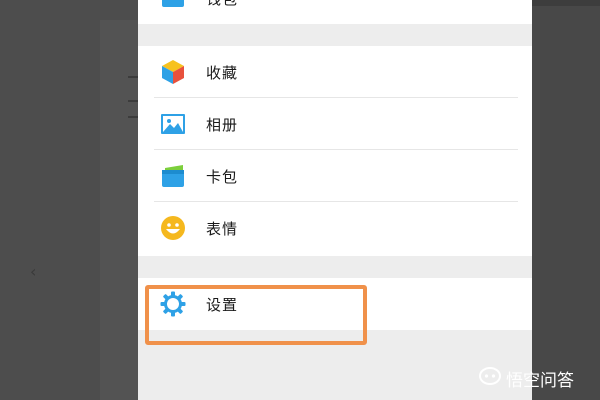 This screenshot has height=400, width=600. What do you see at coordinates (173, 228) in the screenshot?
I see `smiley-face-icon` at bounding box center [173, 228].